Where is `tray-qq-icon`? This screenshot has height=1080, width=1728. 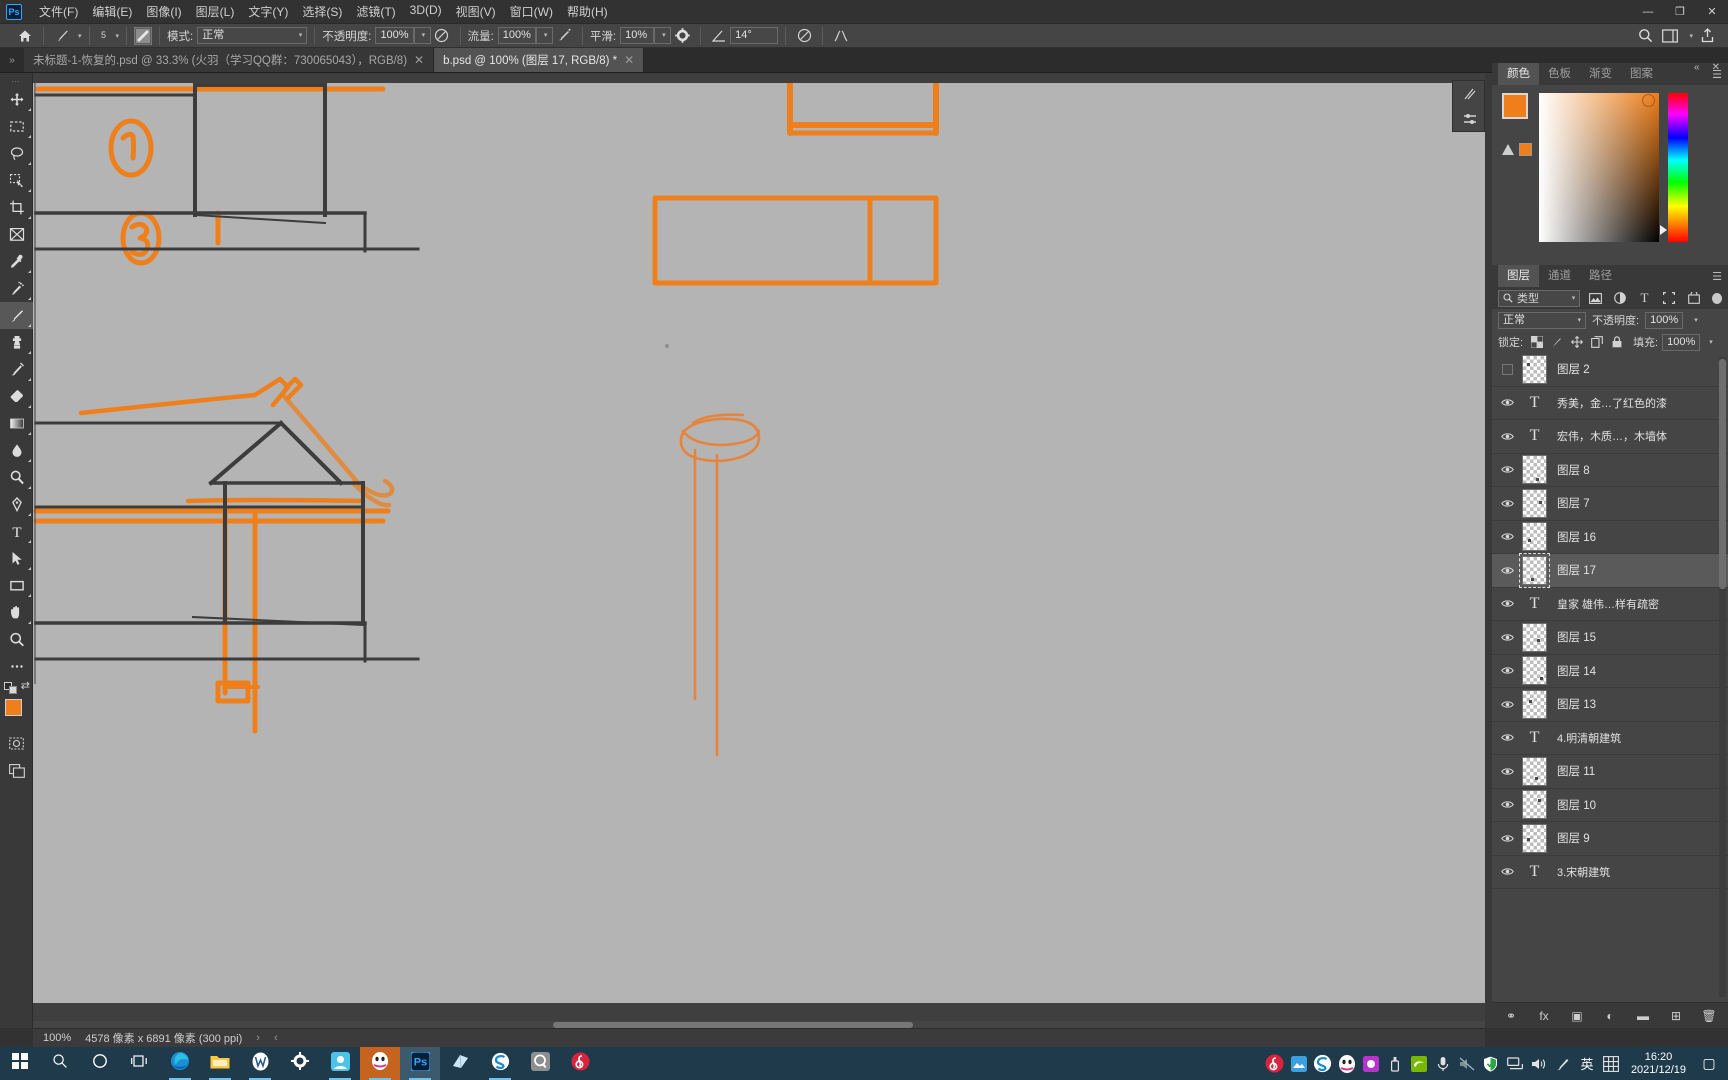 tray-qq-icon is located at coordinates (1347, 1063).